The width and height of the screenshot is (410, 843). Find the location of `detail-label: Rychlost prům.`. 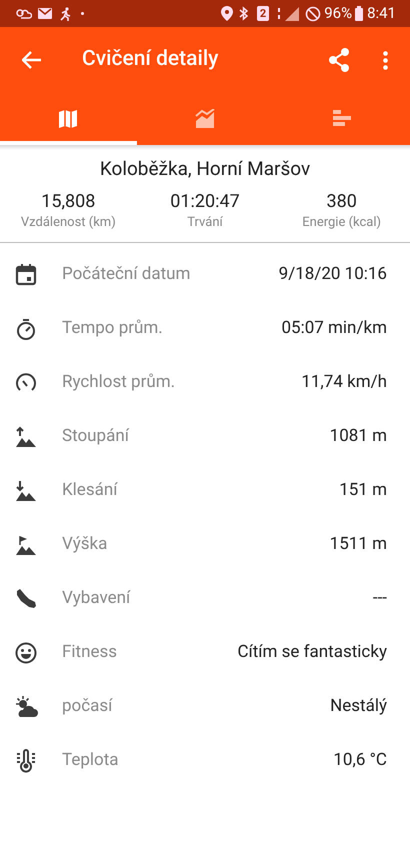

detail-label: Rychlost prům. is located at coordinates (119, 382).